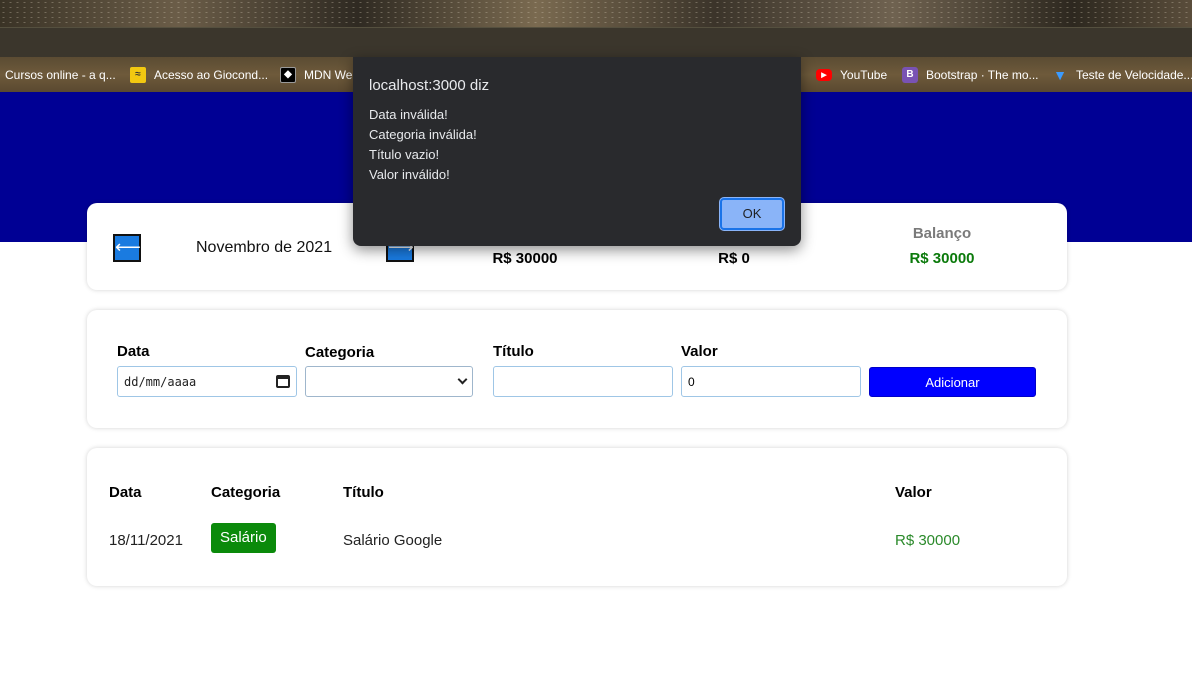 The width and height of the screenshot is (1192, 674). I want to click on expense-value: R$ 0, so click(734, 258).